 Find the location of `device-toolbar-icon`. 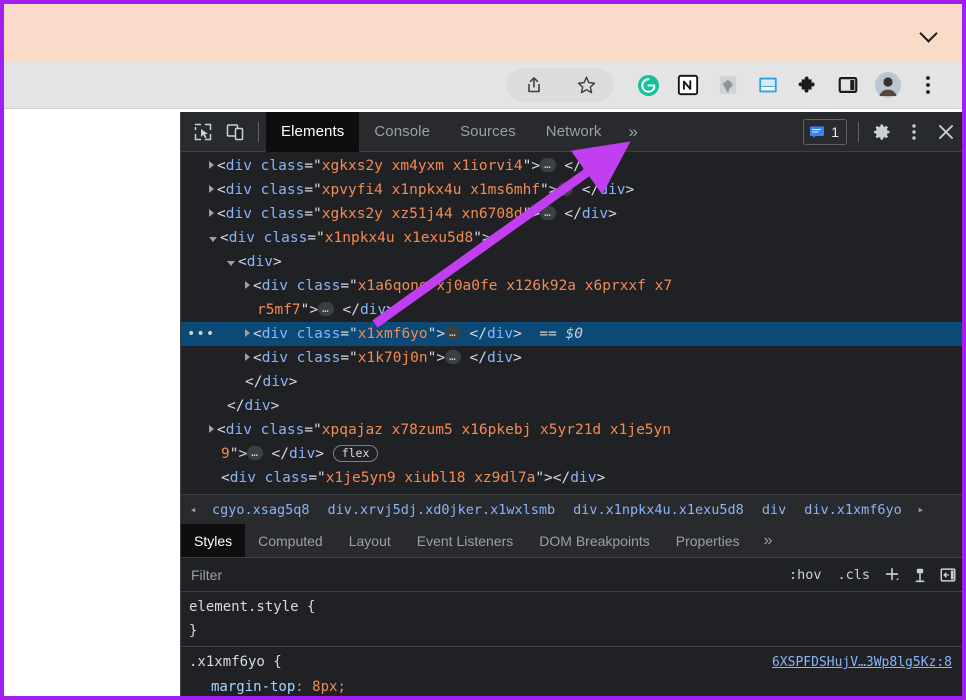

device-toolbar-icon is located at coordinates (235, 132).